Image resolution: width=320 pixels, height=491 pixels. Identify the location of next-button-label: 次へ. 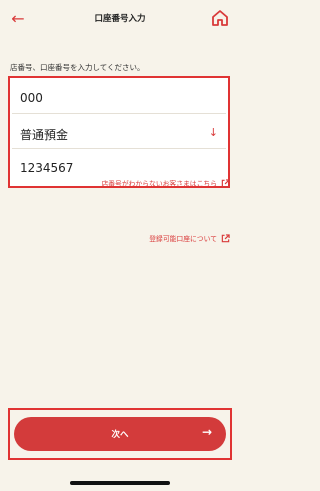
(120, 435).